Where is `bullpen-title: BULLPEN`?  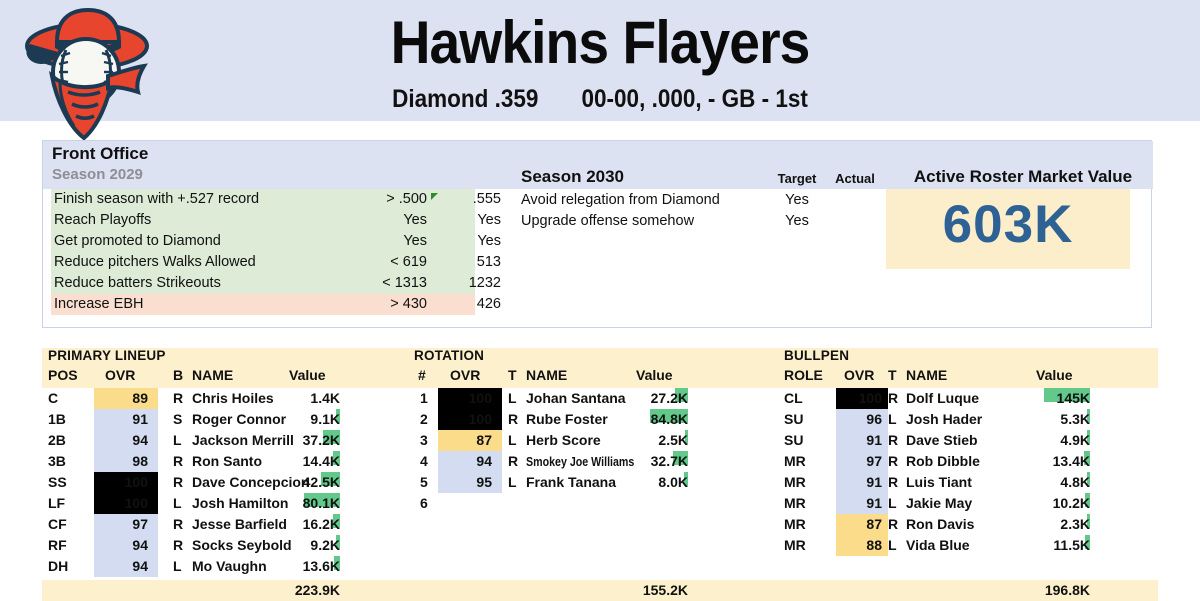 bullpen-title: BULLPEN is located at coordinates (817, 355).